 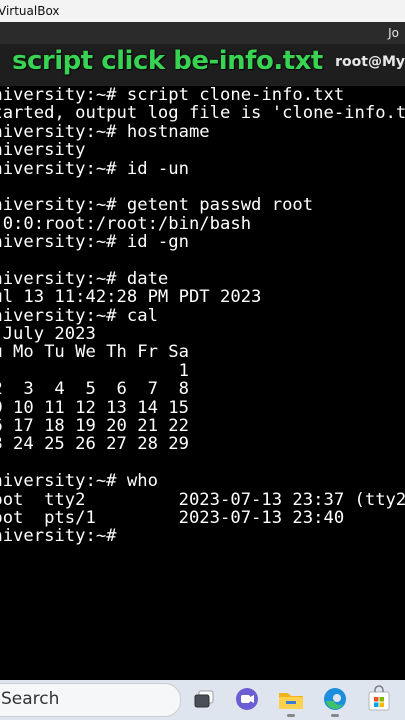 I want to click on window-title: VirtualBox, so click(x=30, y=11).